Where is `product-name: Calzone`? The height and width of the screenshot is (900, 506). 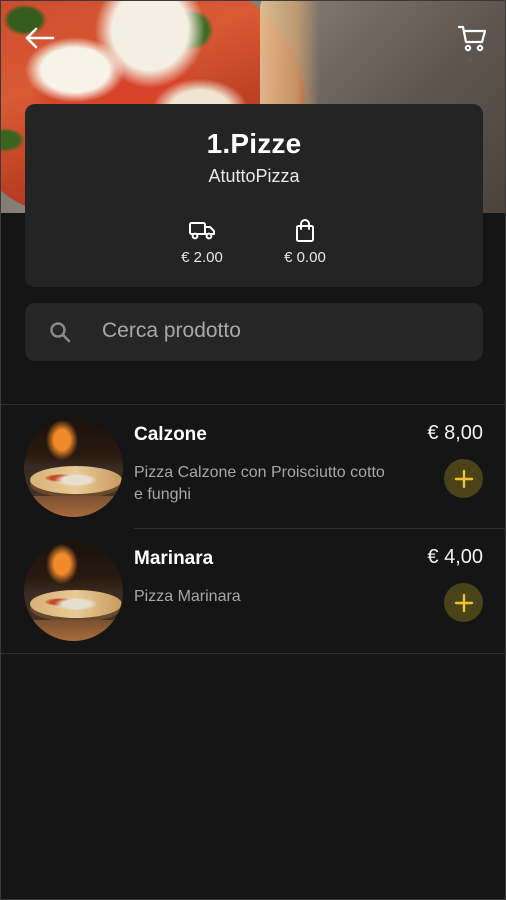 product-name: Calzone is located at coordinates (170, 434).